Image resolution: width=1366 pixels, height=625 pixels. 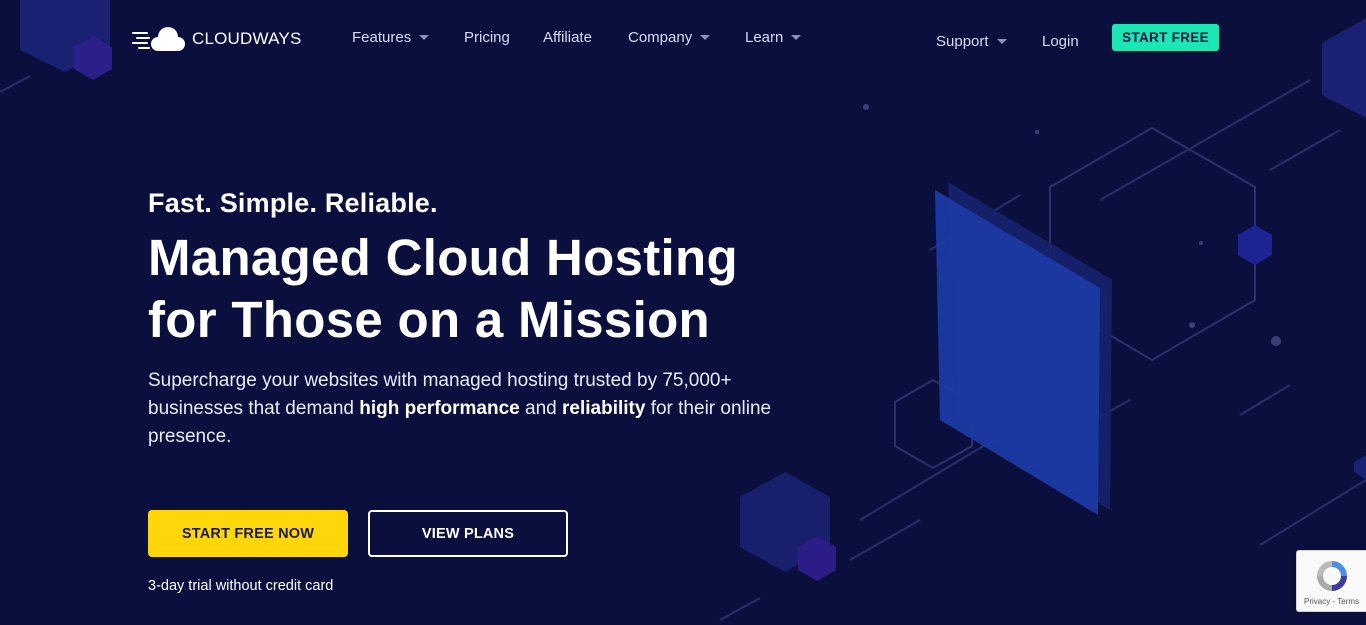 What do you see at coordinates (439, 408) in the screenshot?
I see `desc-bold-performance: high performance` at bounding box center [439, 408].